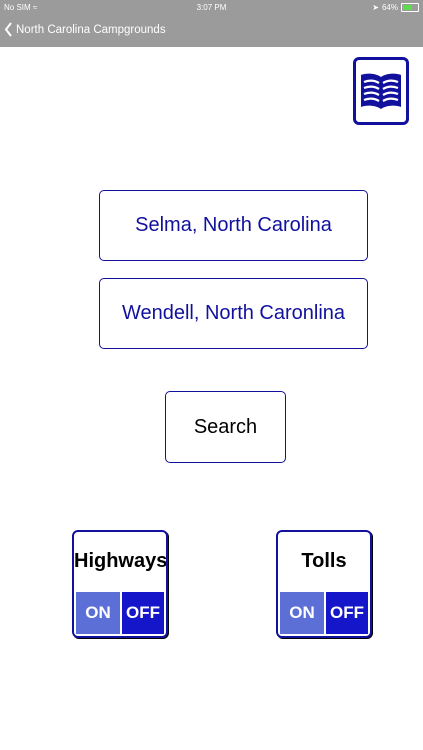  What do you see at coordinates (120, 584) in the screenshot?
I see `highways-toggle: Highways ON OFF` at bounding box center [120, 584].